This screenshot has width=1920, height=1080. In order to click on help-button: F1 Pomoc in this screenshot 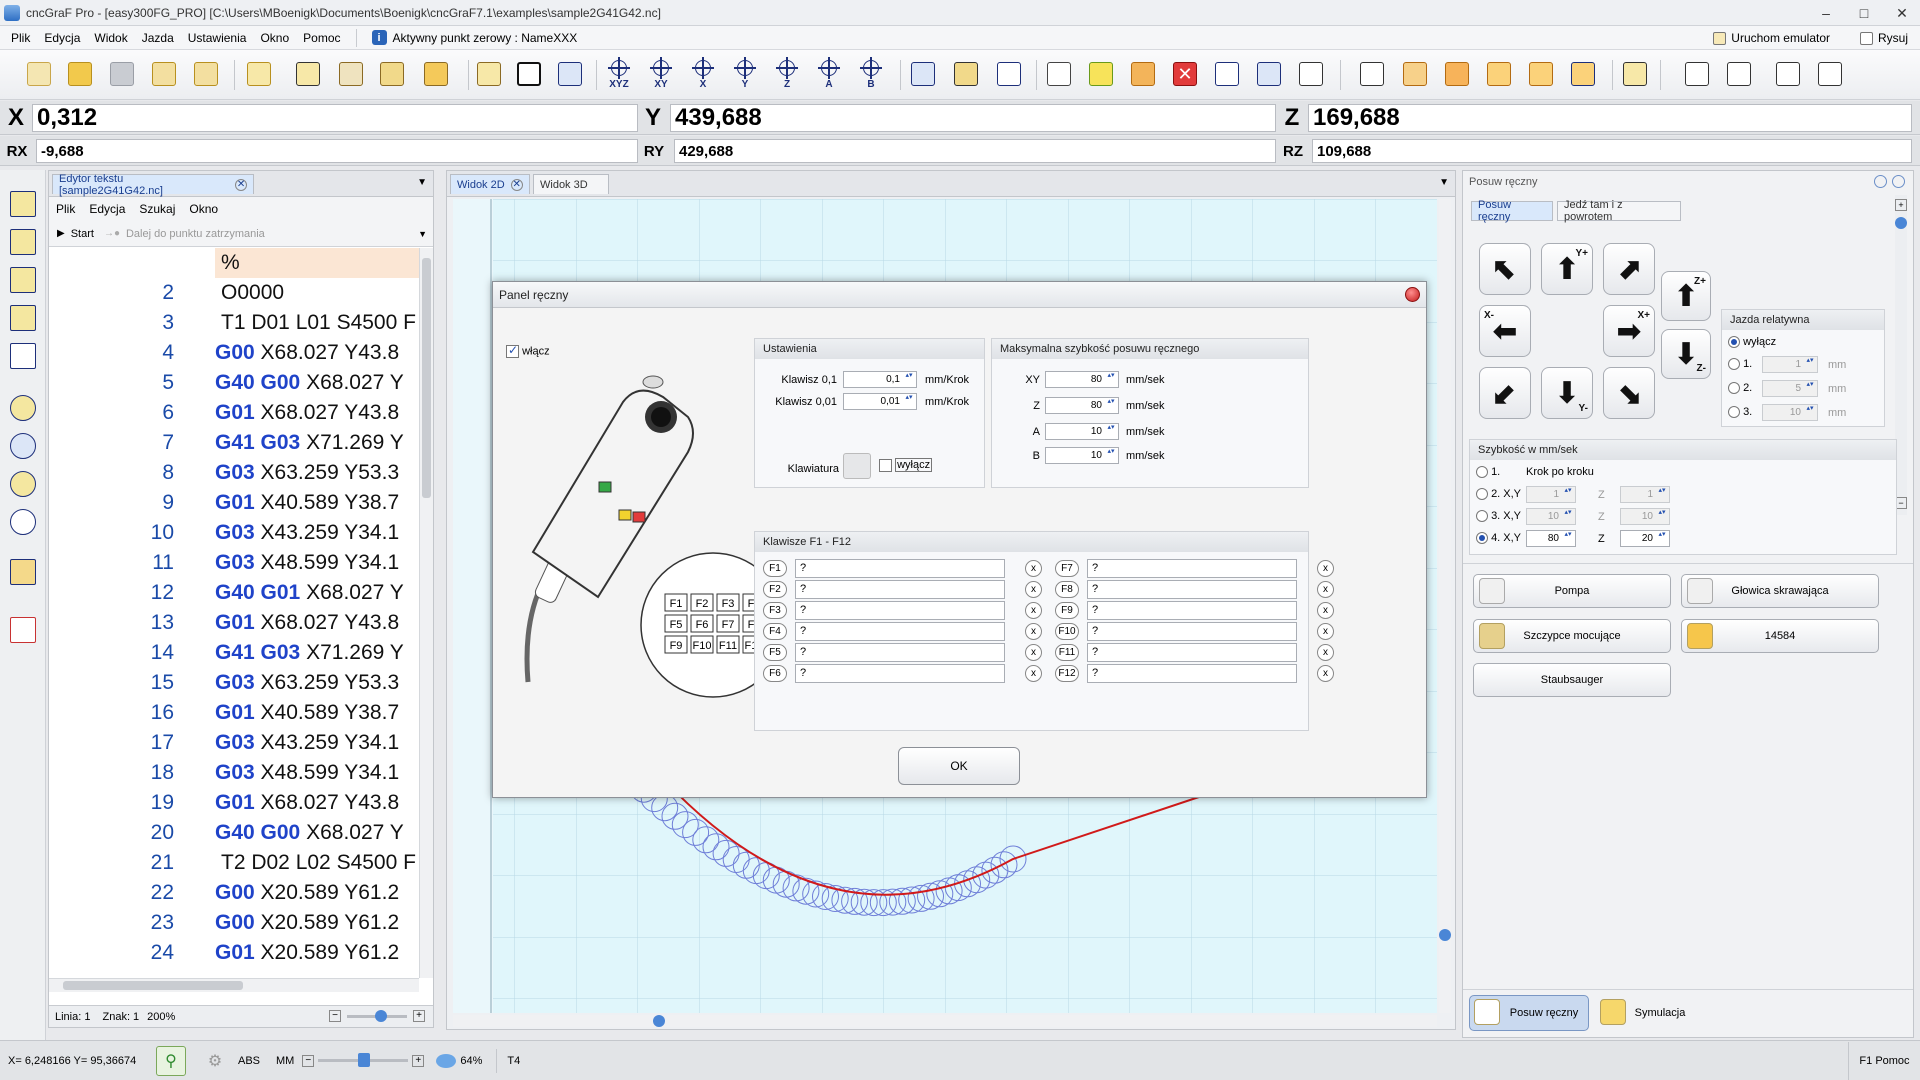, I will do `click(1884, 1060)`.